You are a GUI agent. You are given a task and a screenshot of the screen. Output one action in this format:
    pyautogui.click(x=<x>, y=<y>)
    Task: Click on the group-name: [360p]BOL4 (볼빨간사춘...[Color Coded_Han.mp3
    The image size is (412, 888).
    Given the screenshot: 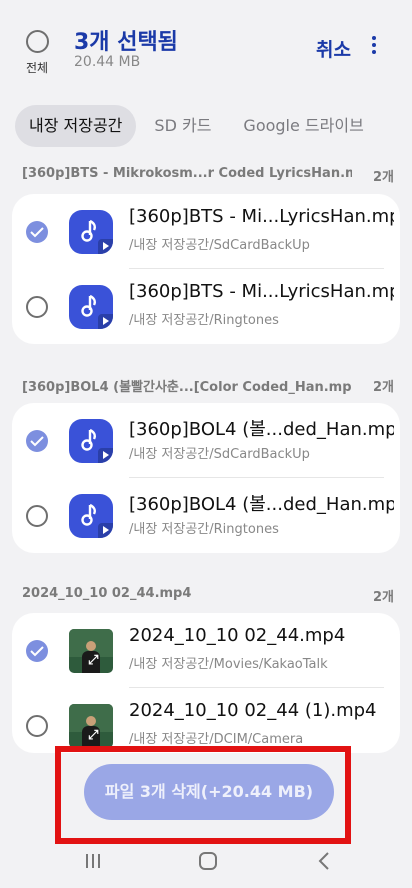 What is the action you would take?
    pyautogui.click(x=187, y=387)
    